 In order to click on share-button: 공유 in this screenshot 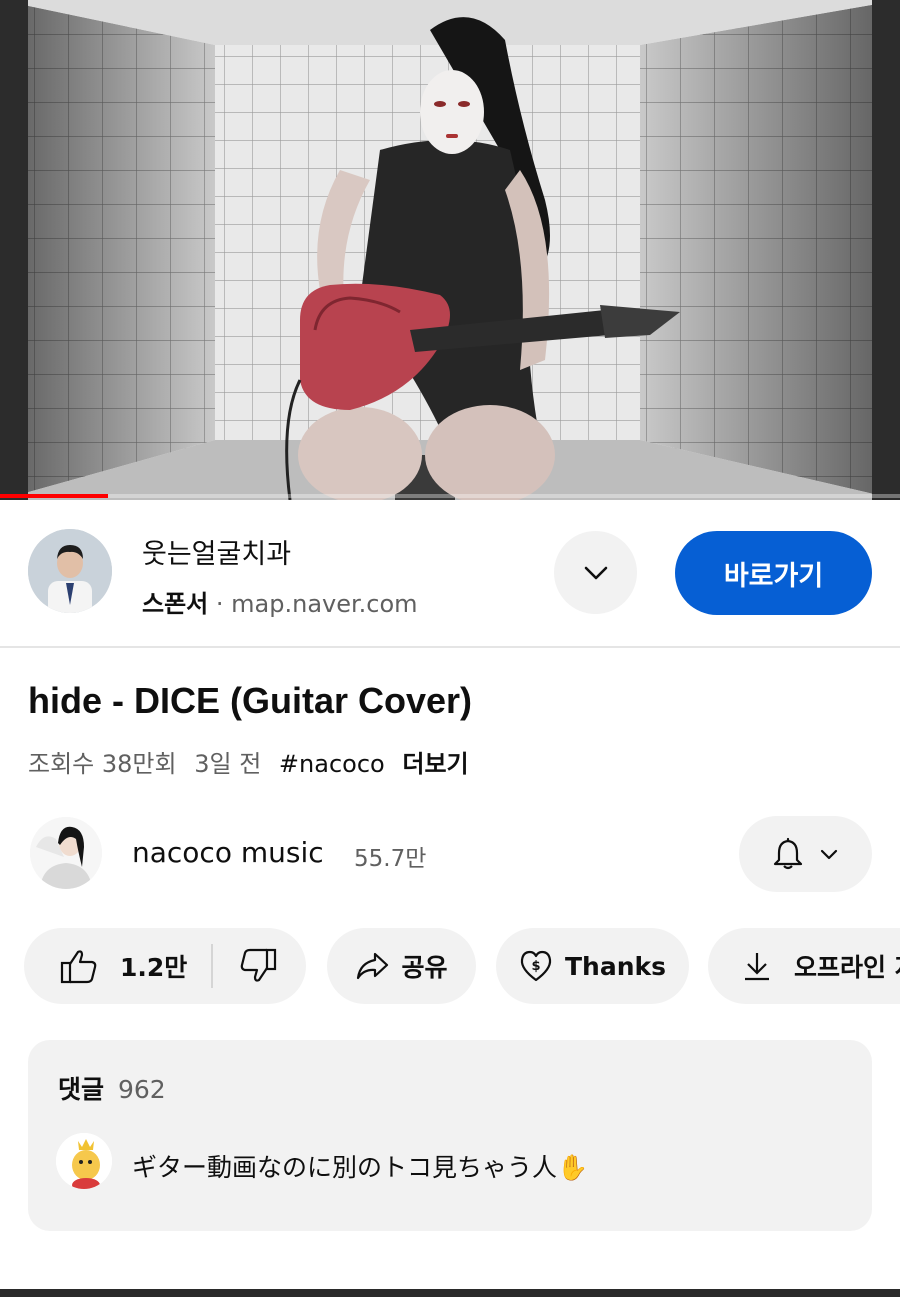, I will do `click(401, 966)`.